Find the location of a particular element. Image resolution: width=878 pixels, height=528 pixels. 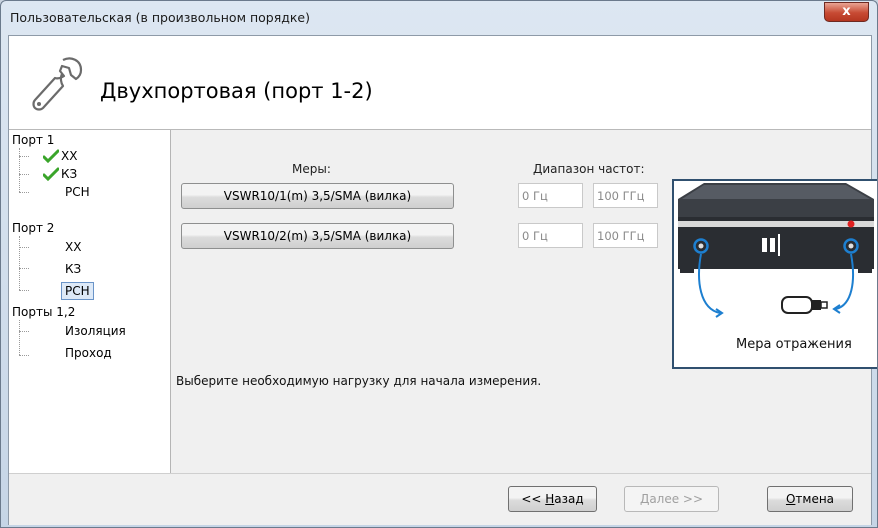

tree-item-port2-rsn: РСН is located at coordinates (77, 291).